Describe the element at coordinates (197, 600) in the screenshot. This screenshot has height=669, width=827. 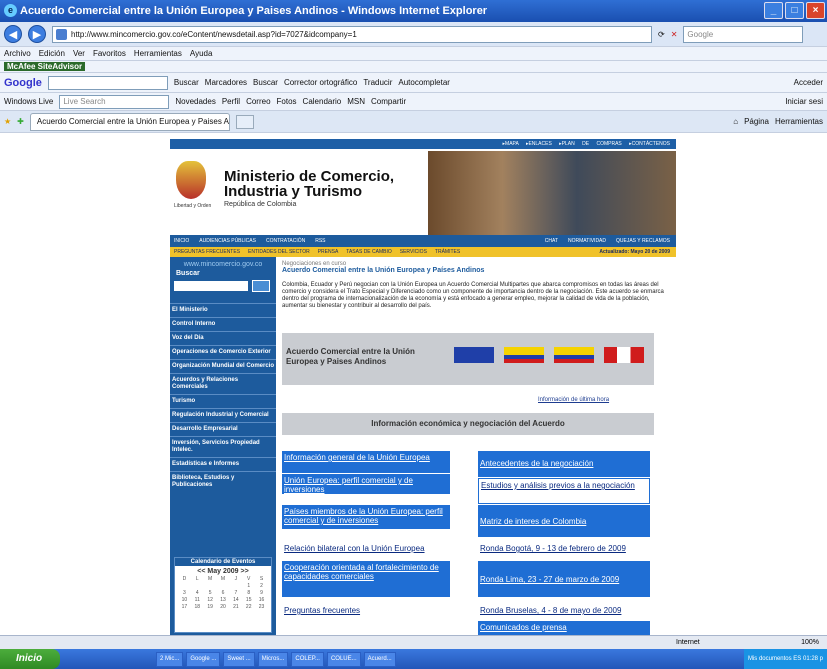
I see `calendar-day: 11` at that location.